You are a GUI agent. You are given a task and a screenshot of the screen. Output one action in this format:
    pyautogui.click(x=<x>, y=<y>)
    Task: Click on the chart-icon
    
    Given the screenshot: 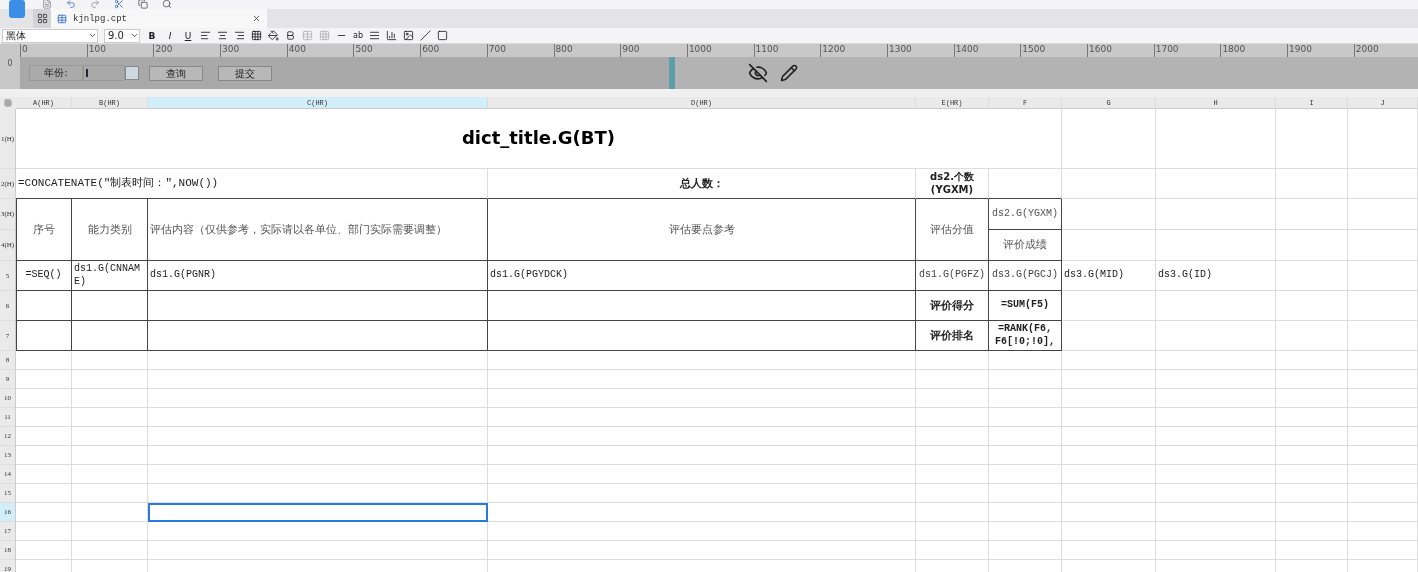 What is the action you would take?
    pyautogui.click(x=391, y=35)
    